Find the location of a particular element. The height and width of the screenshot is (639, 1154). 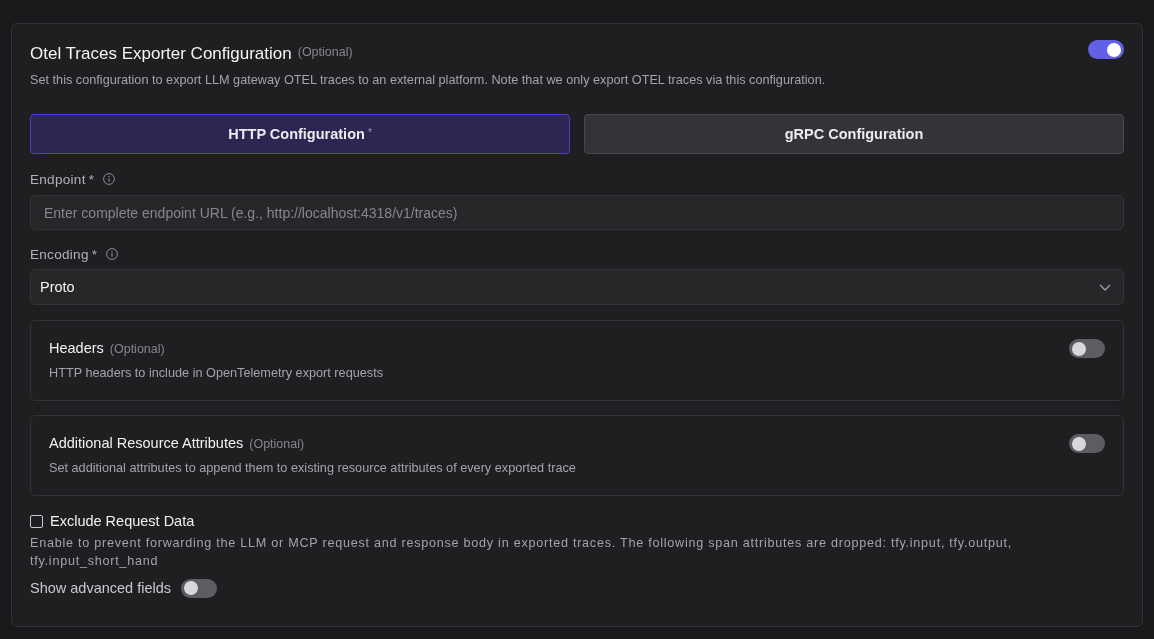

checkbox is located at coordinates (36, 521).